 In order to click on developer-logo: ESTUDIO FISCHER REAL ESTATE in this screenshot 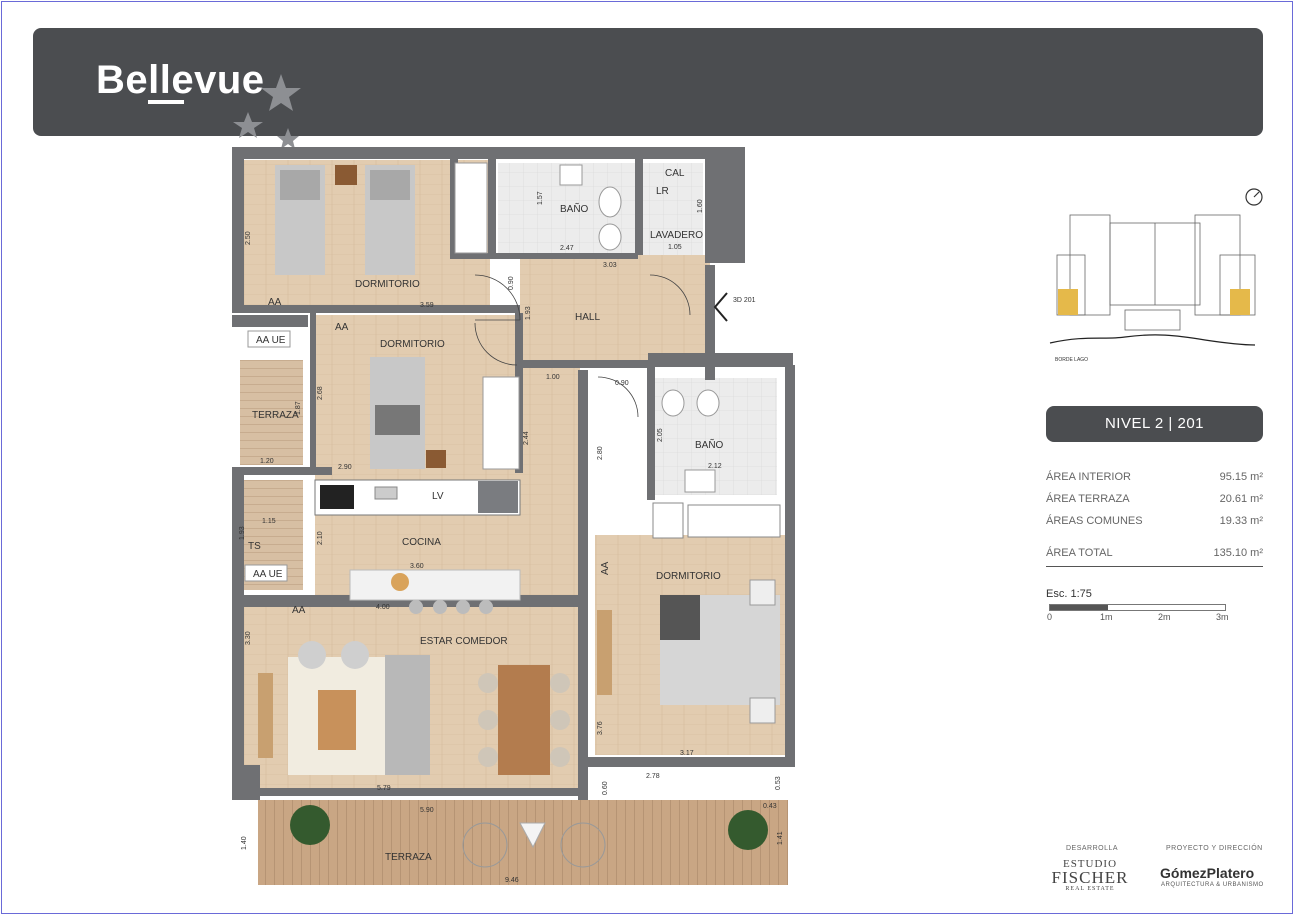, I will do `click(1090, 875)`.